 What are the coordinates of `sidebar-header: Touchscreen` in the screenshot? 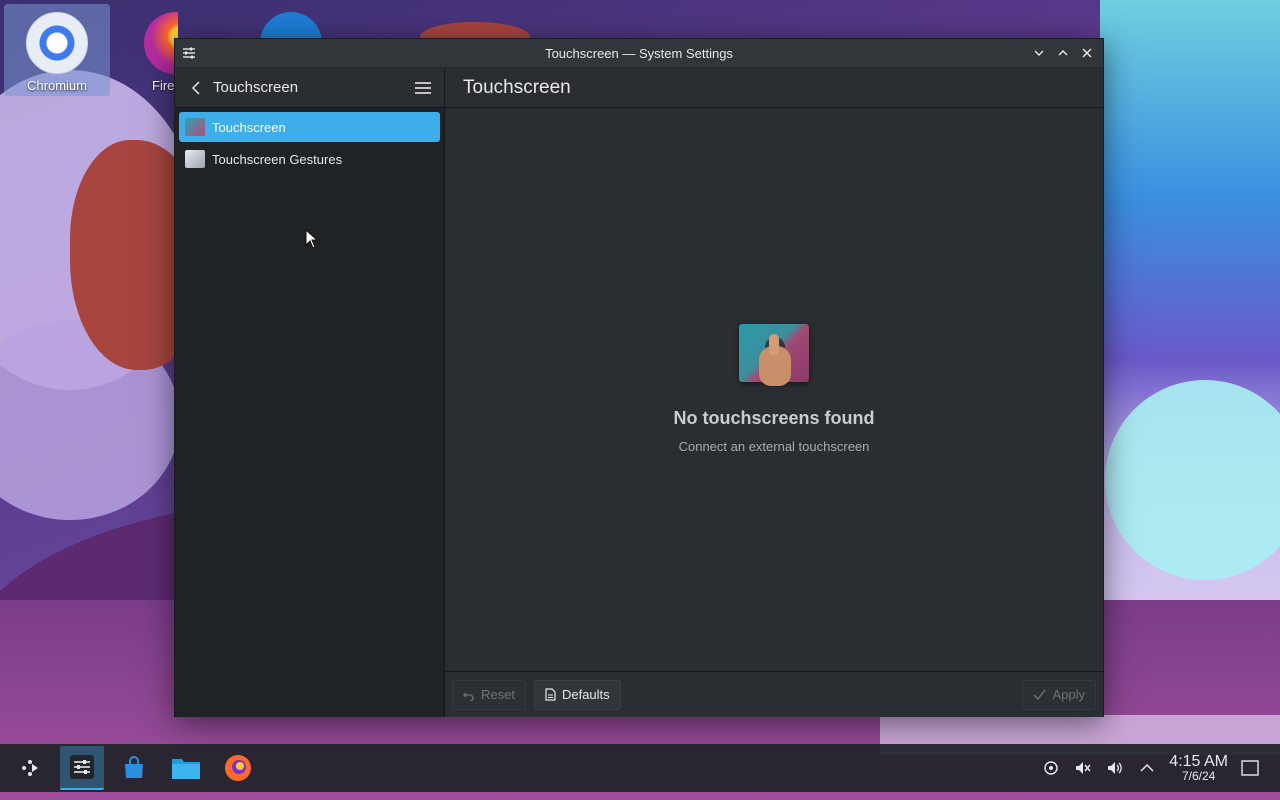 It's located at (309, 88).